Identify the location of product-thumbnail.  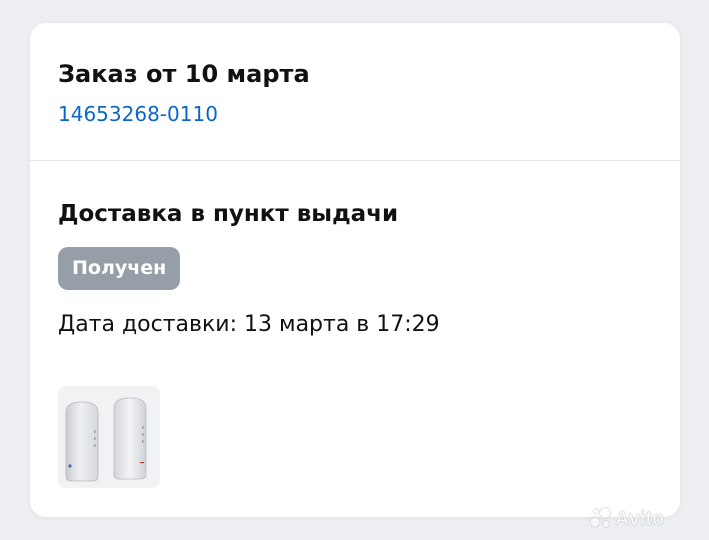
(109, 437).